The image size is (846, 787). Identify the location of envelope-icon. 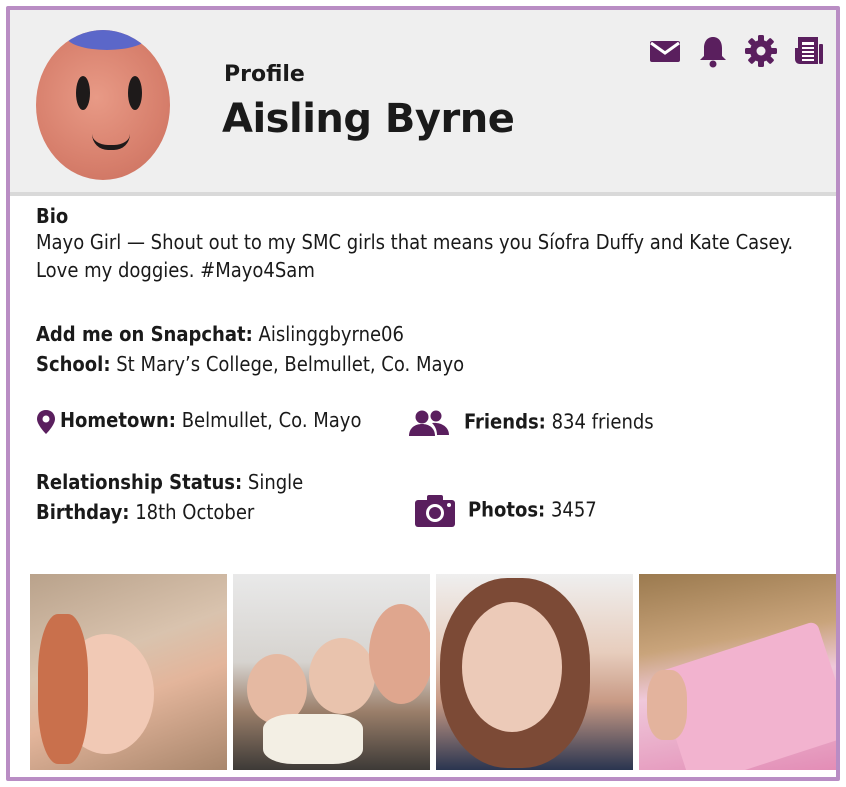
(665, 51).